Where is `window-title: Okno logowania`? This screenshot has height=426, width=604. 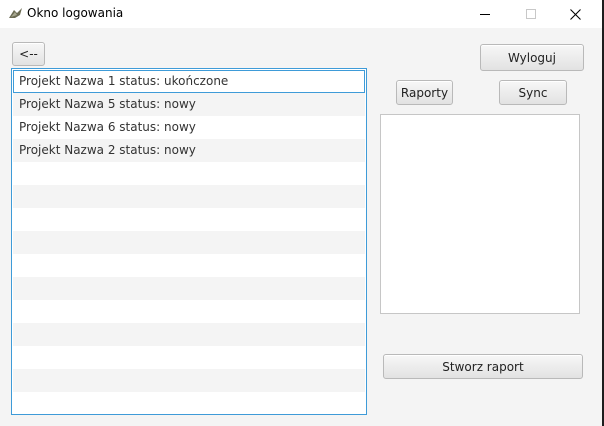
window-title: Okno logowania is located at coordinates (75, 13).